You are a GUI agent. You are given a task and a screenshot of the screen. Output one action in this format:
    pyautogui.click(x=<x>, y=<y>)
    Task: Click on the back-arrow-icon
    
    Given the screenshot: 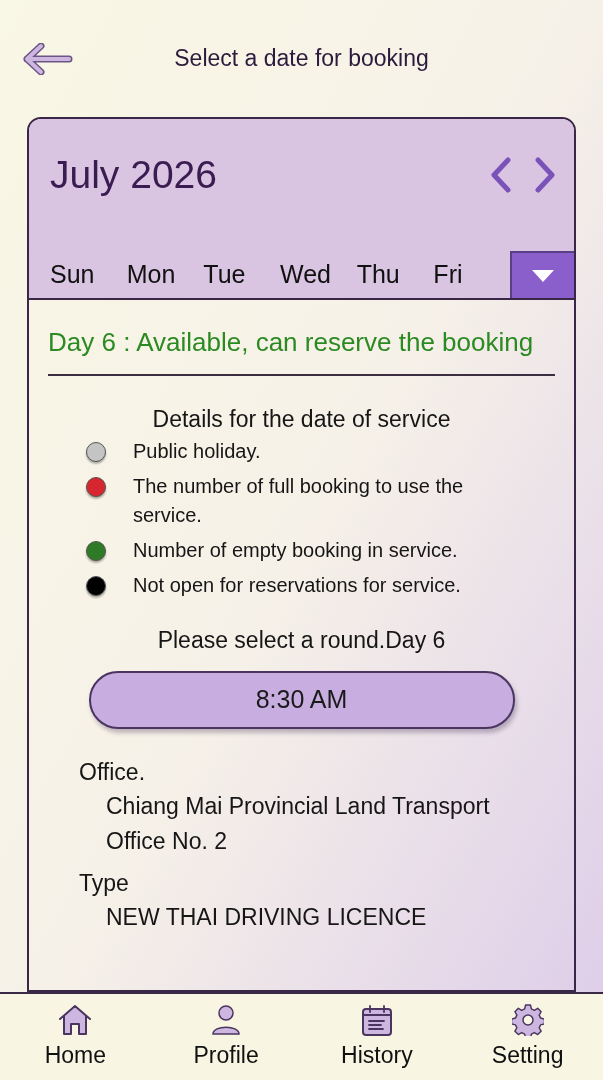 What is the action you would take?
    pyautogui.click(x=48, y=59)
    